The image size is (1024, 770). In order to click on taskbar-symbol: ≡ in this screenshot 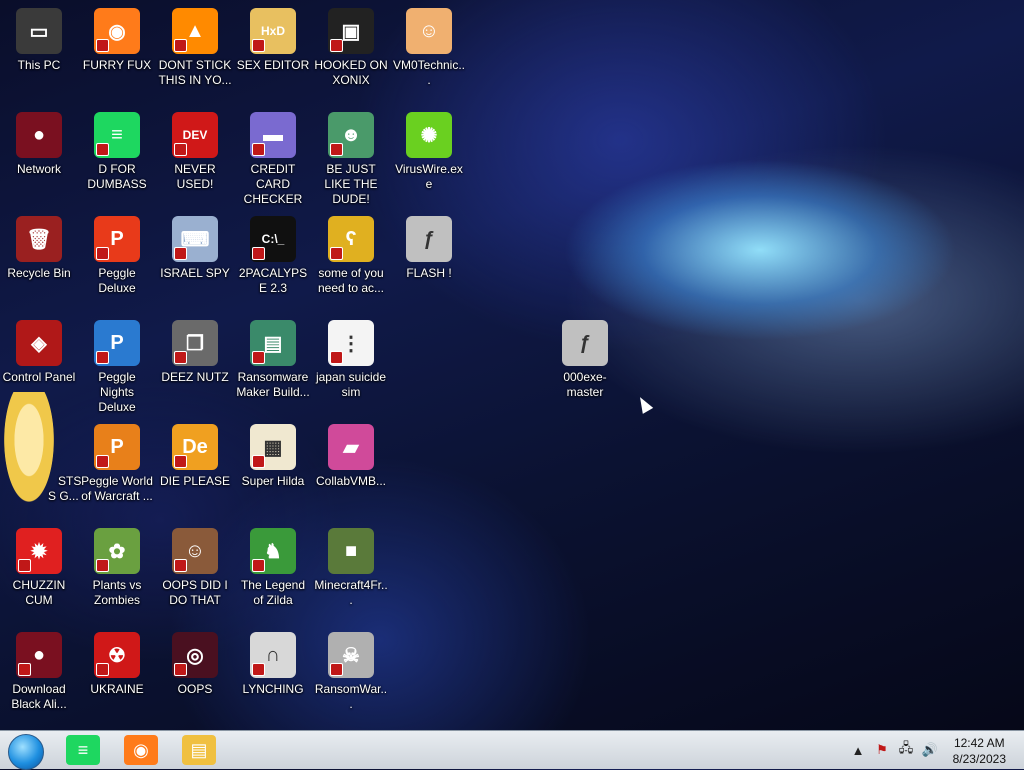, I will do `click(83, 749)`.